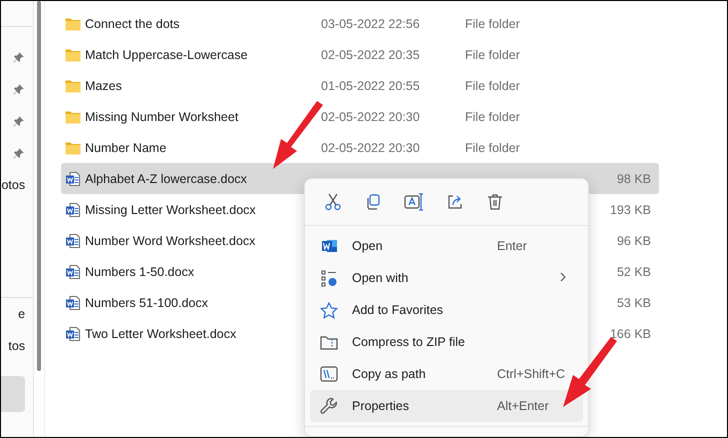 The image size is (728, 438). I want to click on file-name: Two Letter Worksheet.docx, so click(160, 333).